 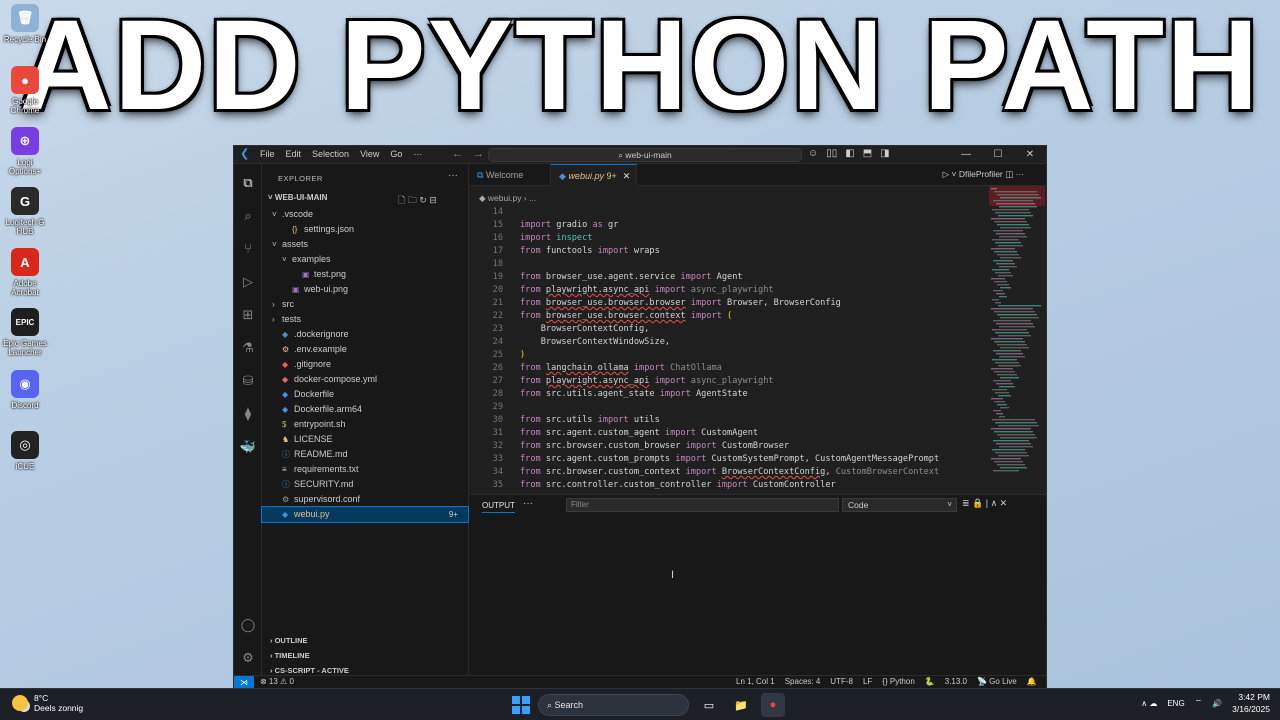 I want to click on file-tree-item: {} settings.json, so click(x=365, y=229).